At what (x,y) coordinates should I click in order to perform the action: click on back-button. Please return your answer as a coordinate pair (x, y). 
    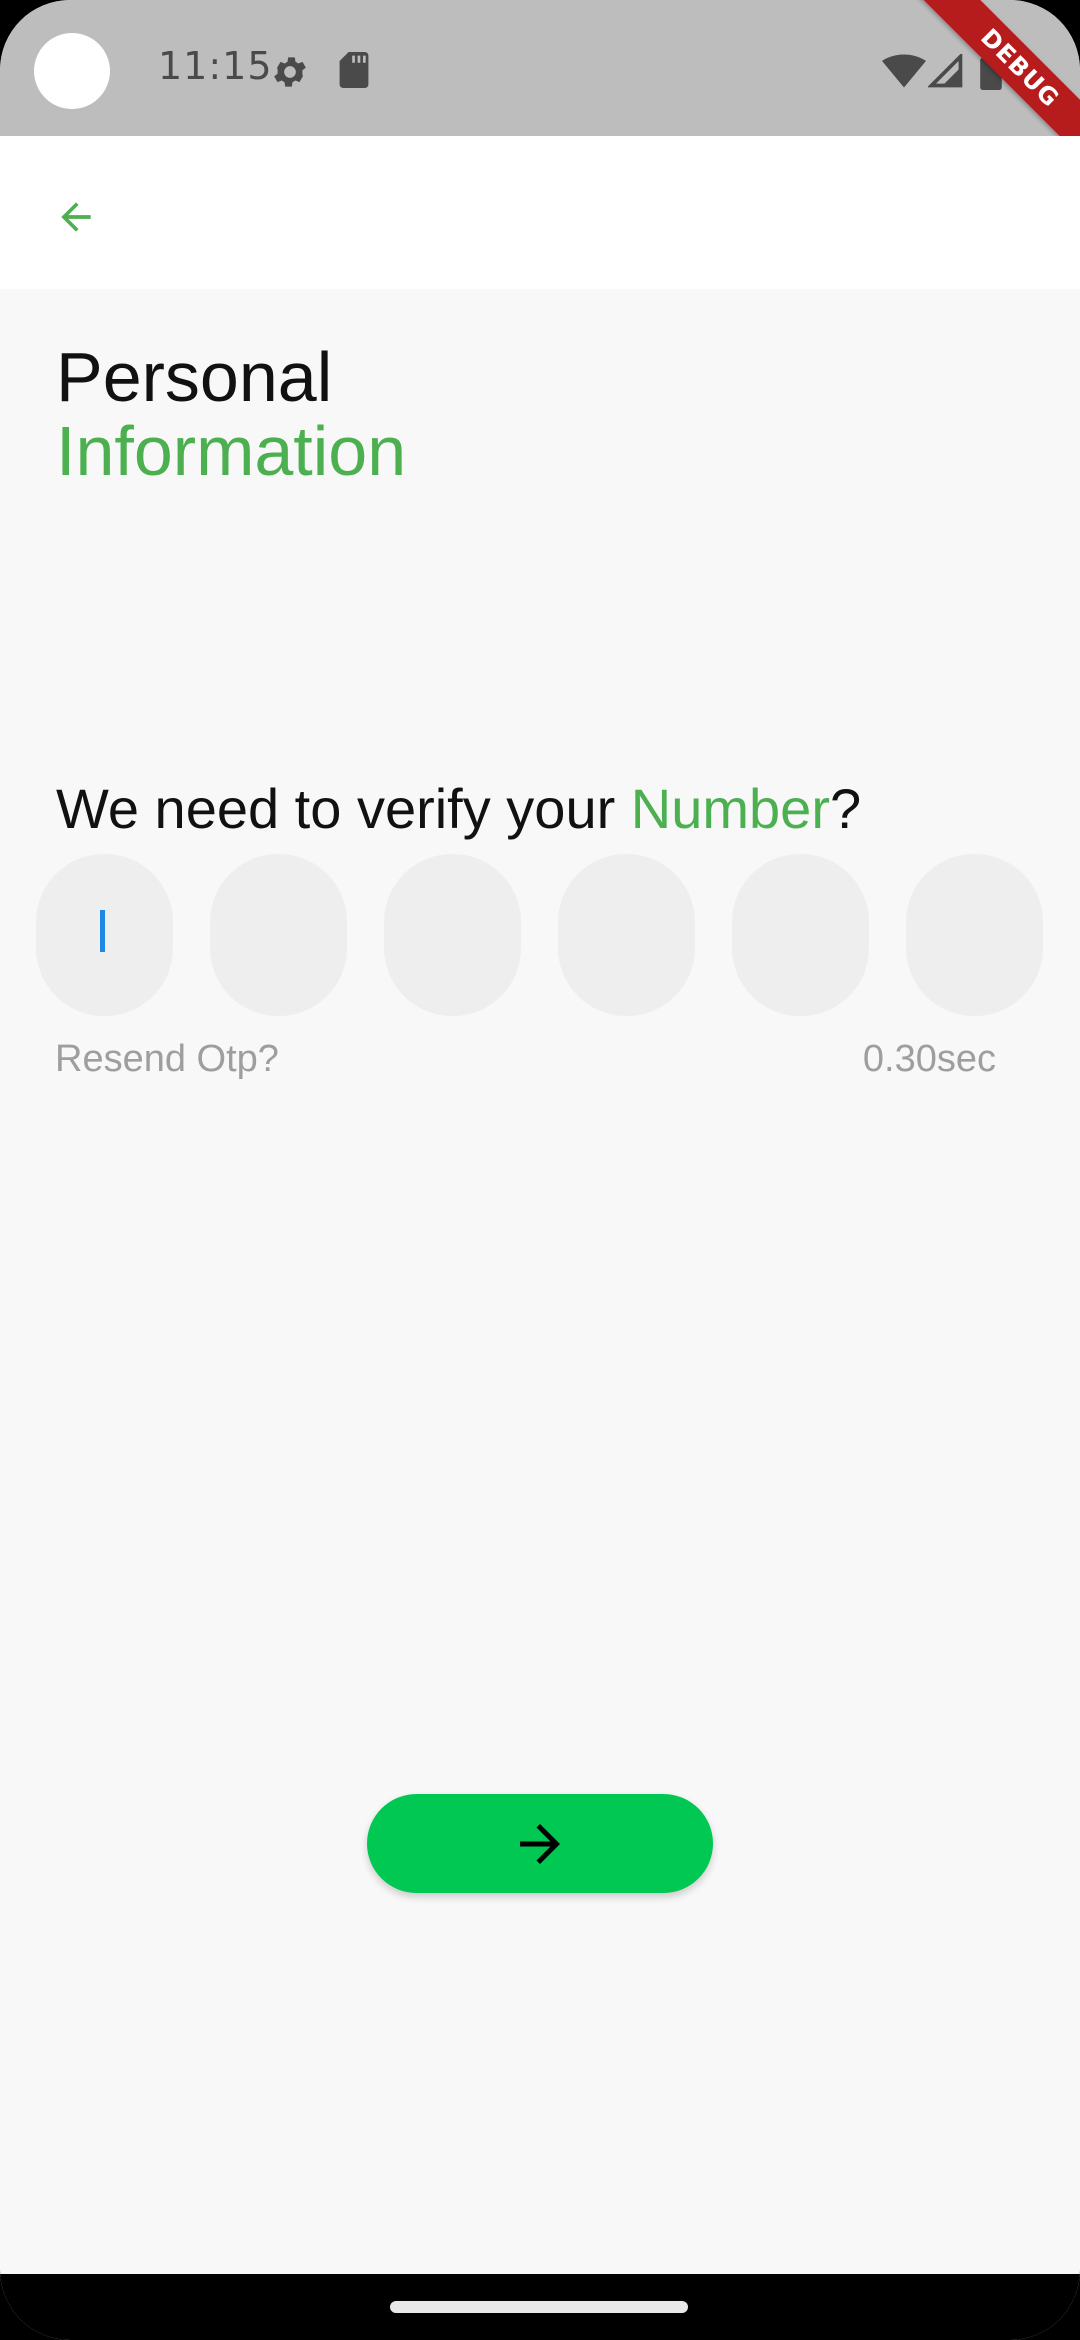
    Looking at the image, I should click on (76, 217).